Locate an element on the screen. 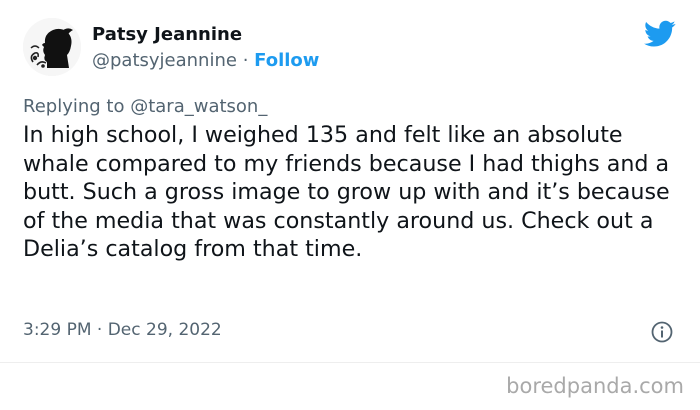  divider is located at coordinates (350, 362).